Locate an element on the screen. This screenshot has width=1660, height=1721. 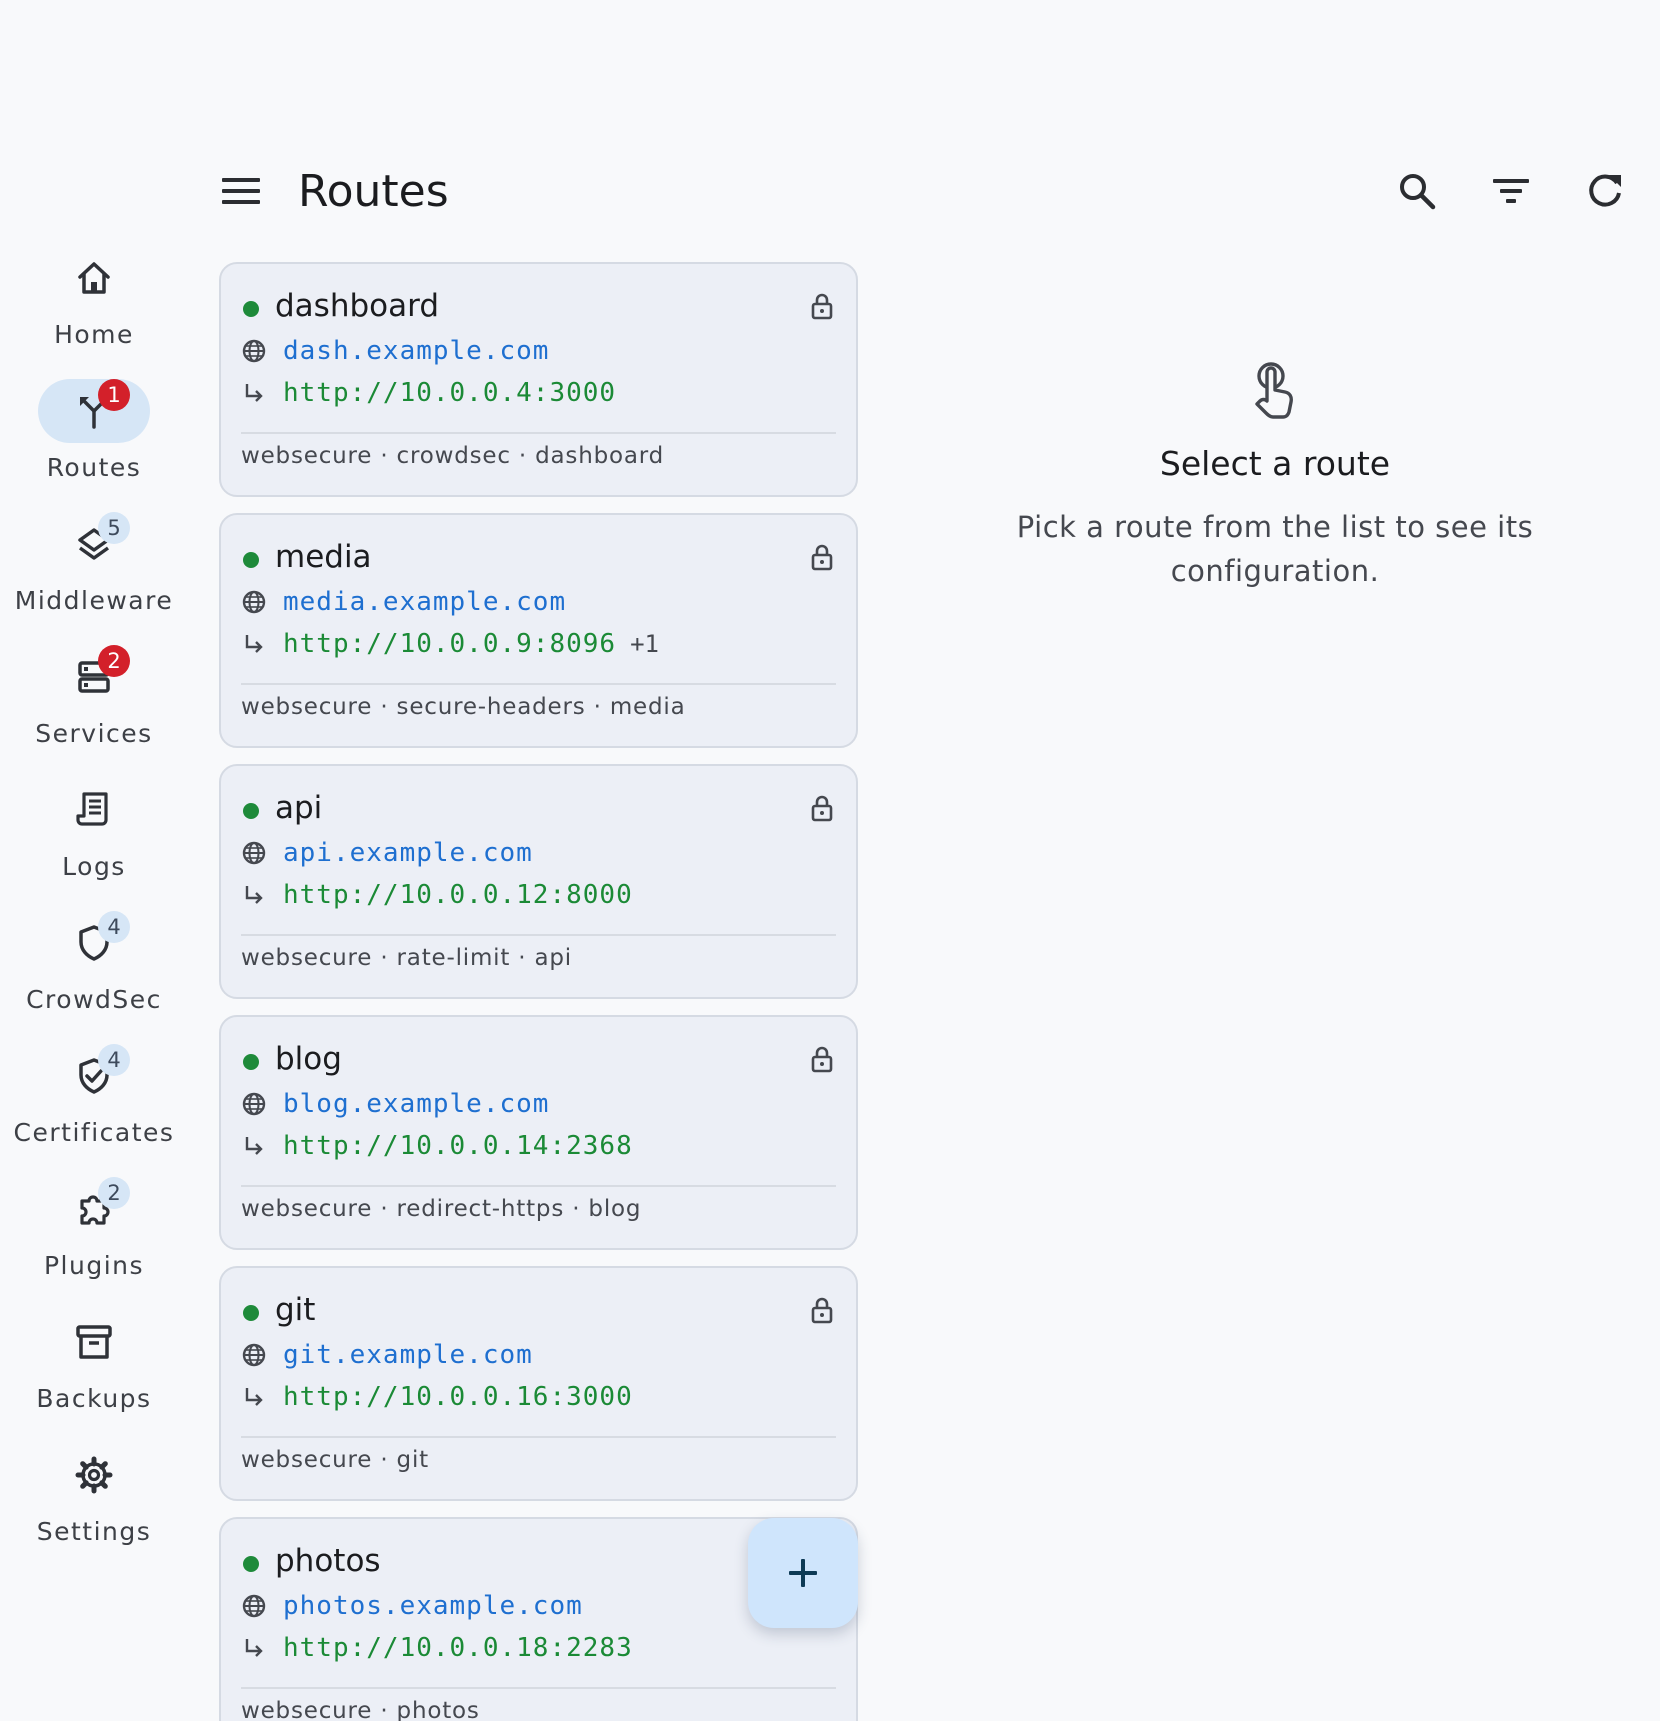
nav-item-home: Home is located at coordinates (94, 306).